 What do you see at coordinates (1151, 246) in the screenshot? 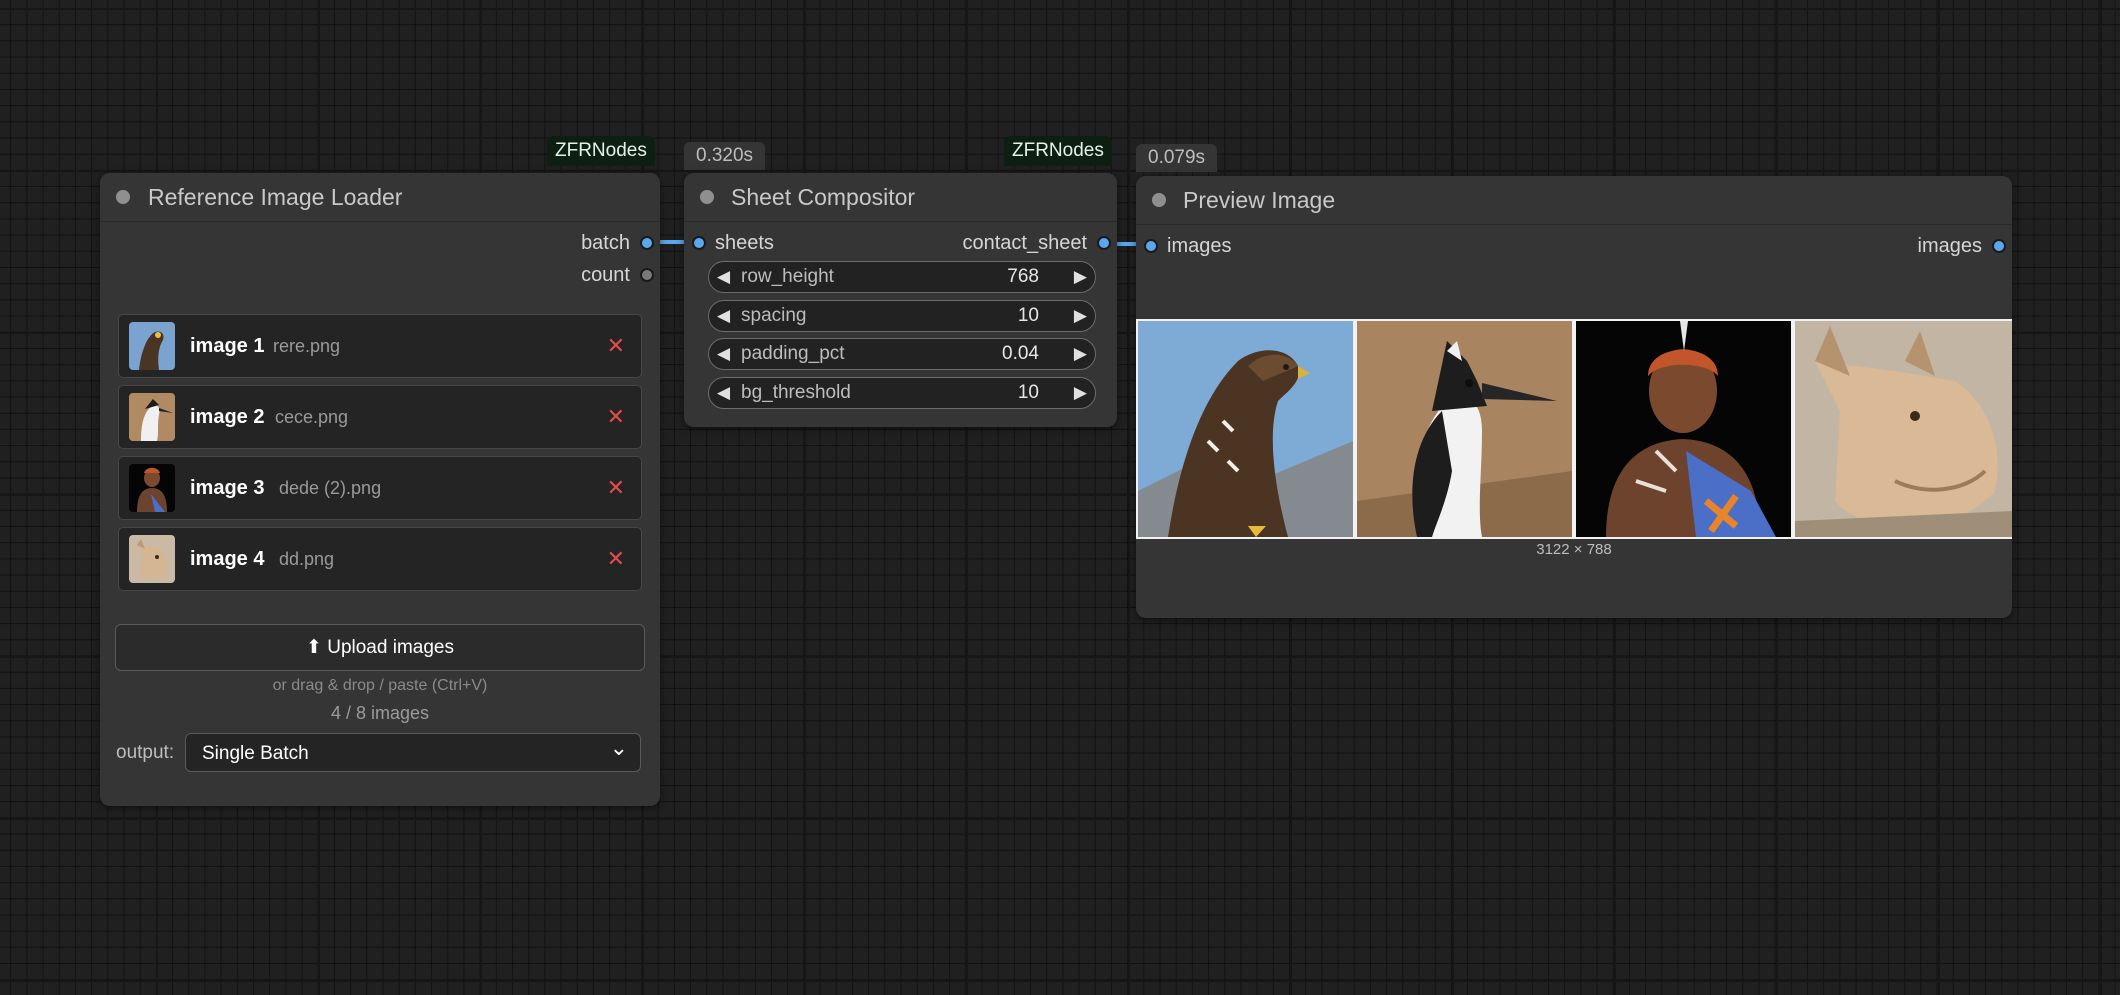
I see `input-images-pin` at bounding box center [1151, 246].